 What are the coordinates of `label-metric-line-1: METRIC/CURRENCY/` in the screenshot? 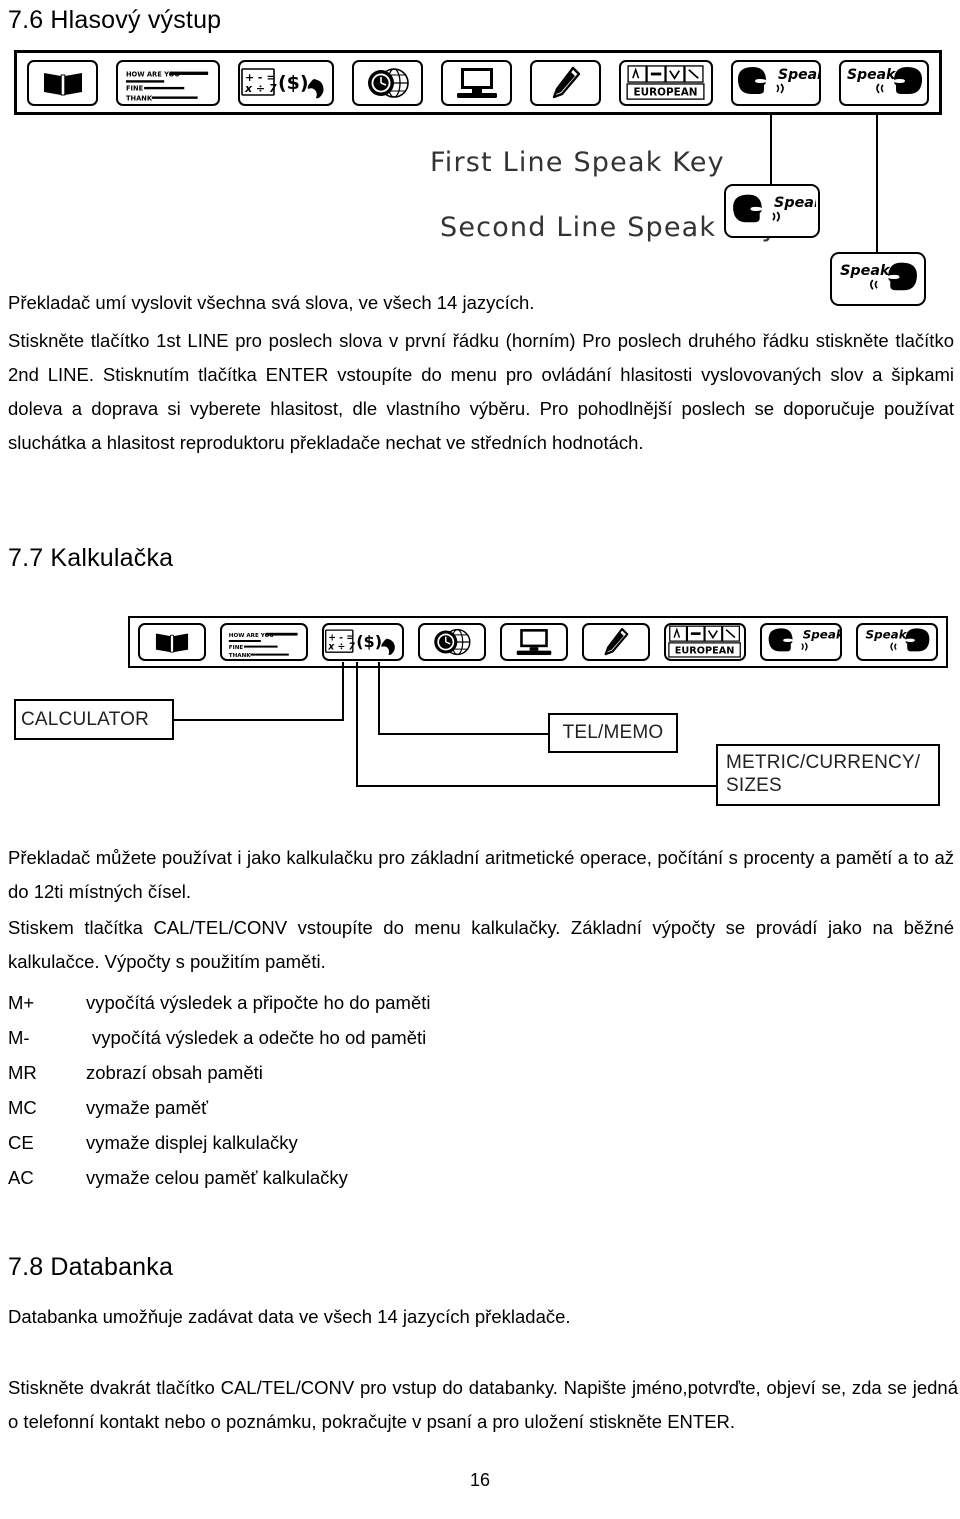 It's located at (823, 762).